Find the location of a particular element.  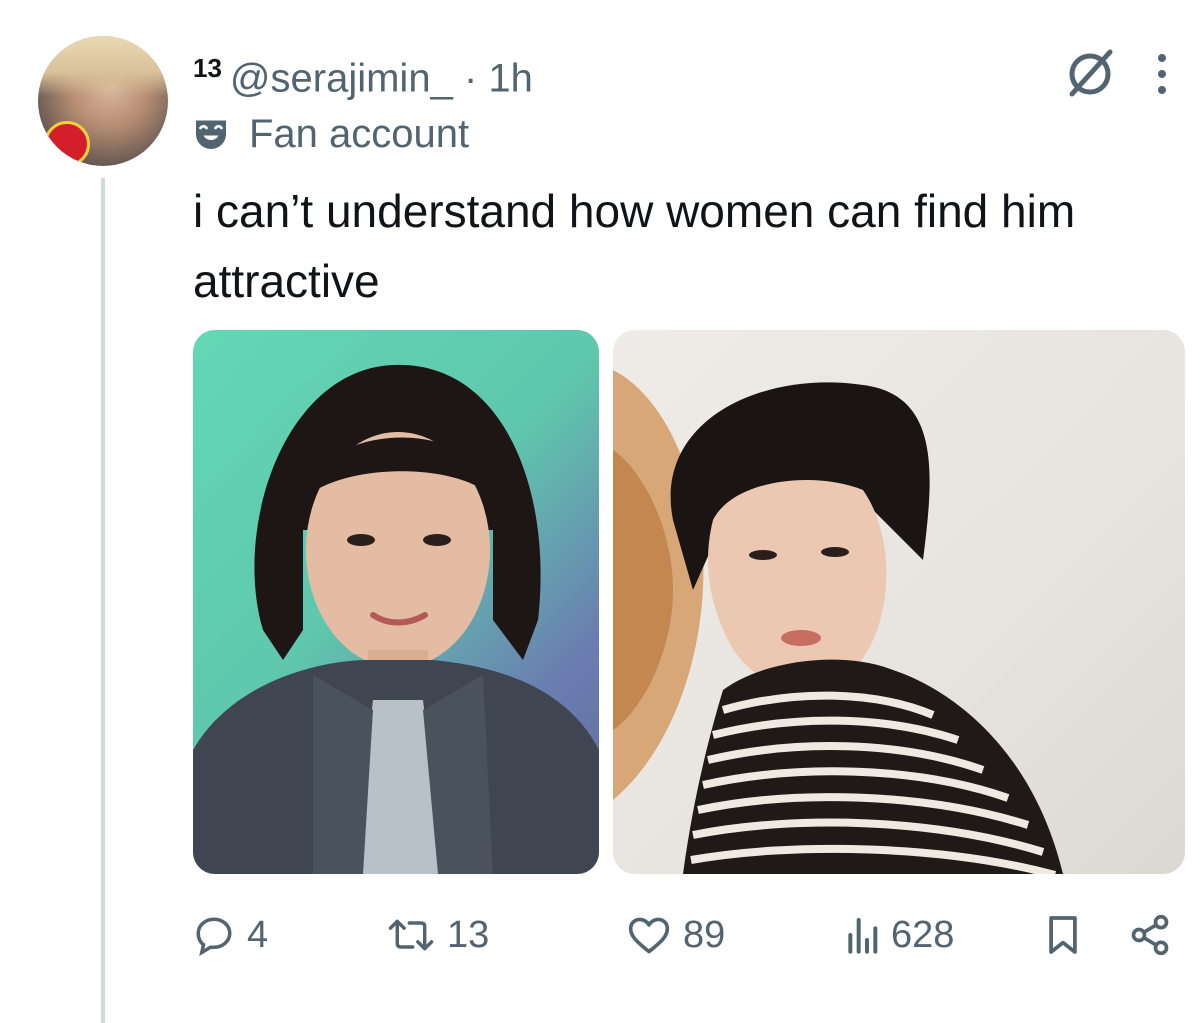

reply-icon is located at coordinates (214, 936).